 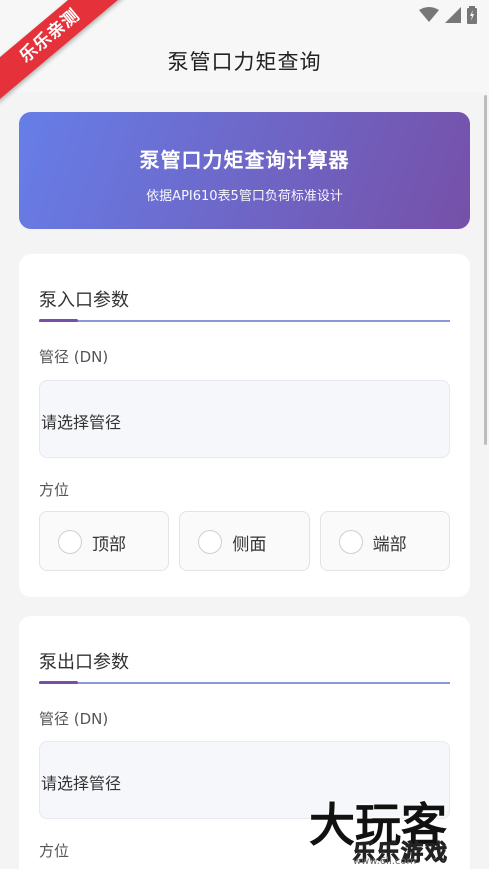 What do you see at coordinates (244, 419) in the screenshot?
I see `inlet-diameter-select: 请选择管径` at bounding box center [244, 419].